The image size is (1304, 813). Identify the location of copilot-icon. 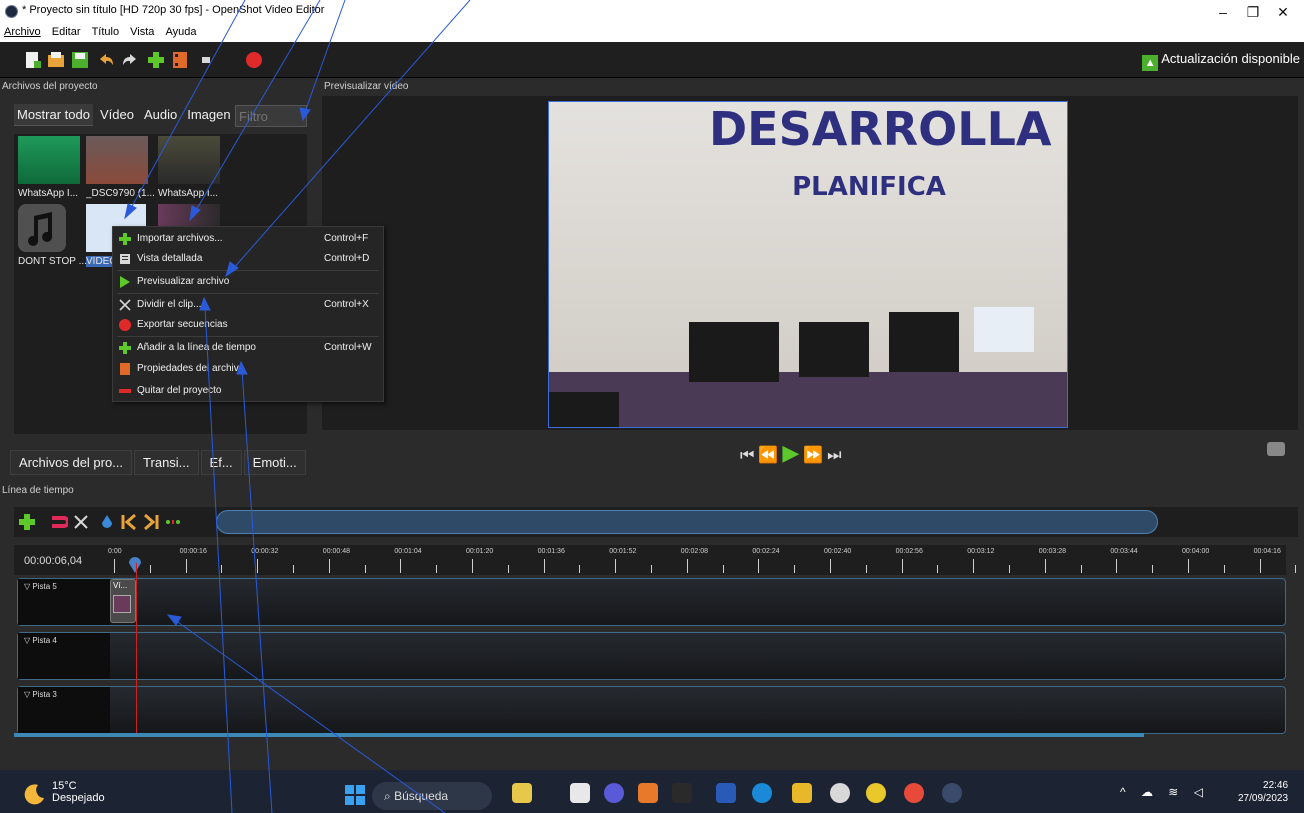
(522, 793).